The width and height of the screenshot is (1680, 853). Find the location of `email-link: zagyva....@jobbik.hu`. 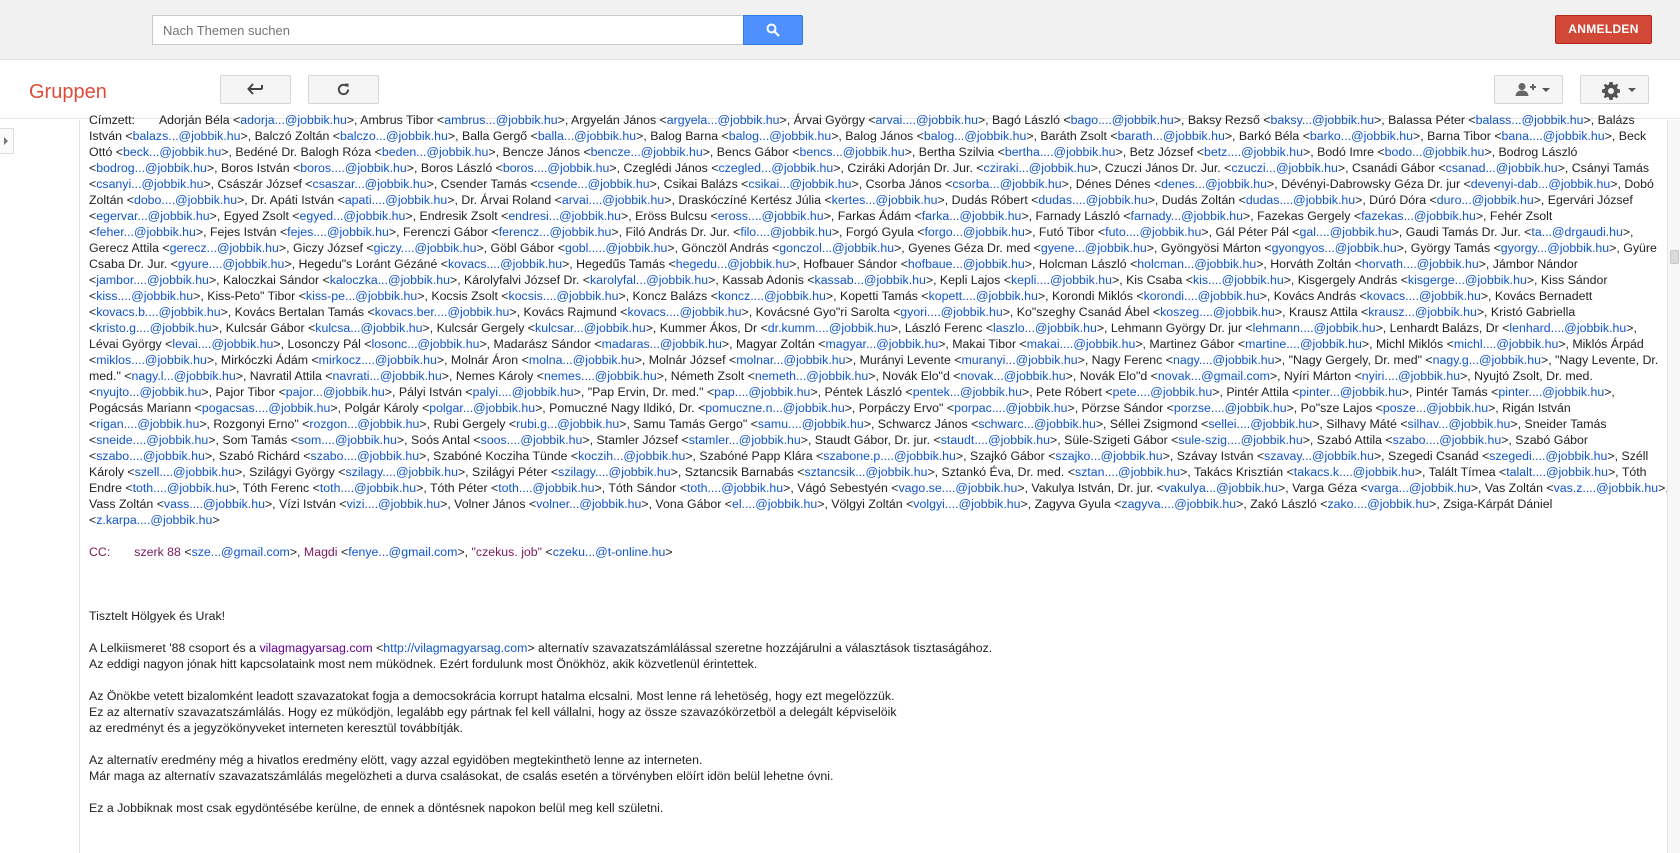

email-link: zagyva....@jobbik.hu is located at coordinates (1178, 504).